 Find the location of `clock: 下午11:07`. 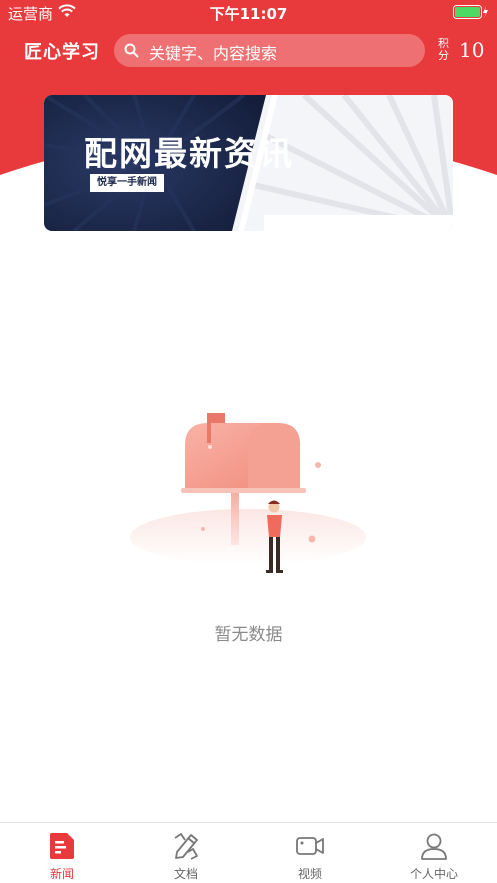

clock: 下午11:07 is located at coordinates (248, 14).